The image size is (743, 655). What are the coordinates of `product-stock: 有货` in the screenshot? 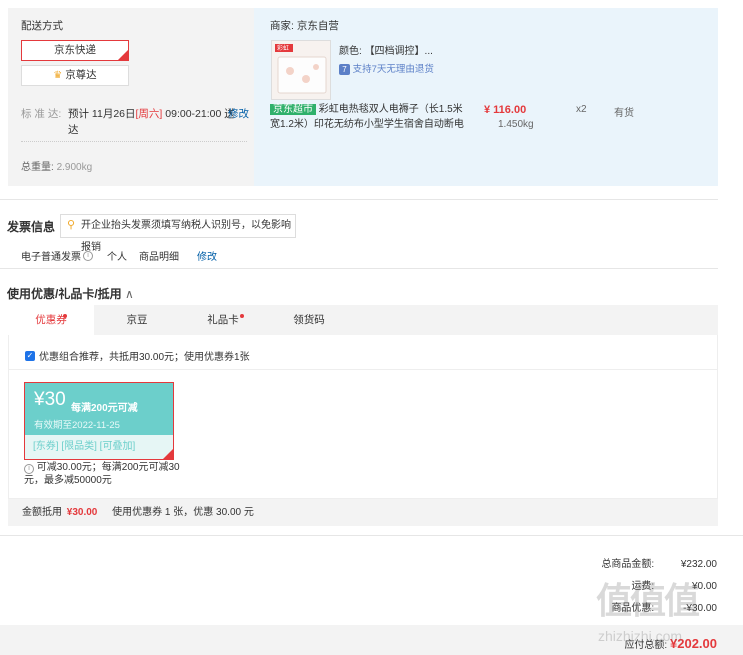 It's located at (624, 113).